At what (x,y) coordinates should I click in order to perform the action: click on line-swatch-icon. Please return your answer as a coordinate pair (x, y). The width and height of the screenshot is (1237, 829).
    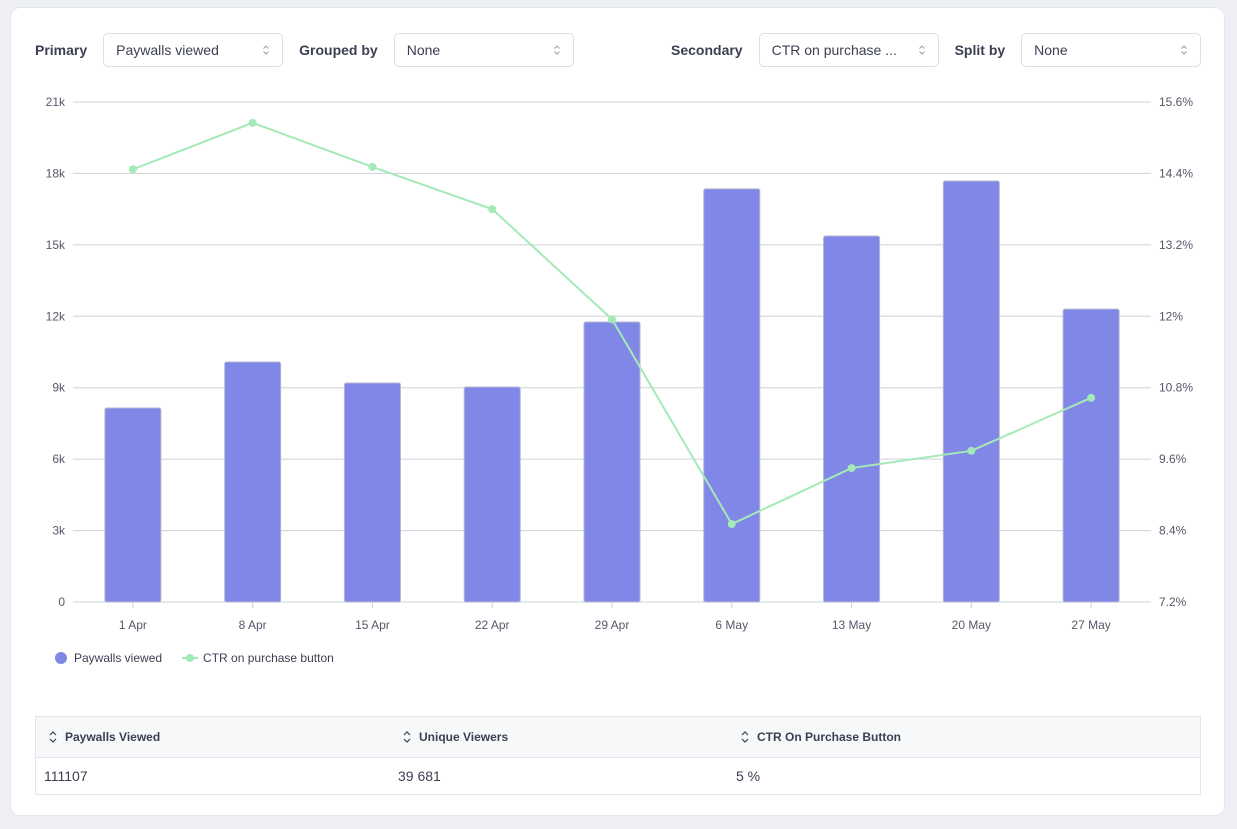
    Looking at the image, I should click on (190, 658).